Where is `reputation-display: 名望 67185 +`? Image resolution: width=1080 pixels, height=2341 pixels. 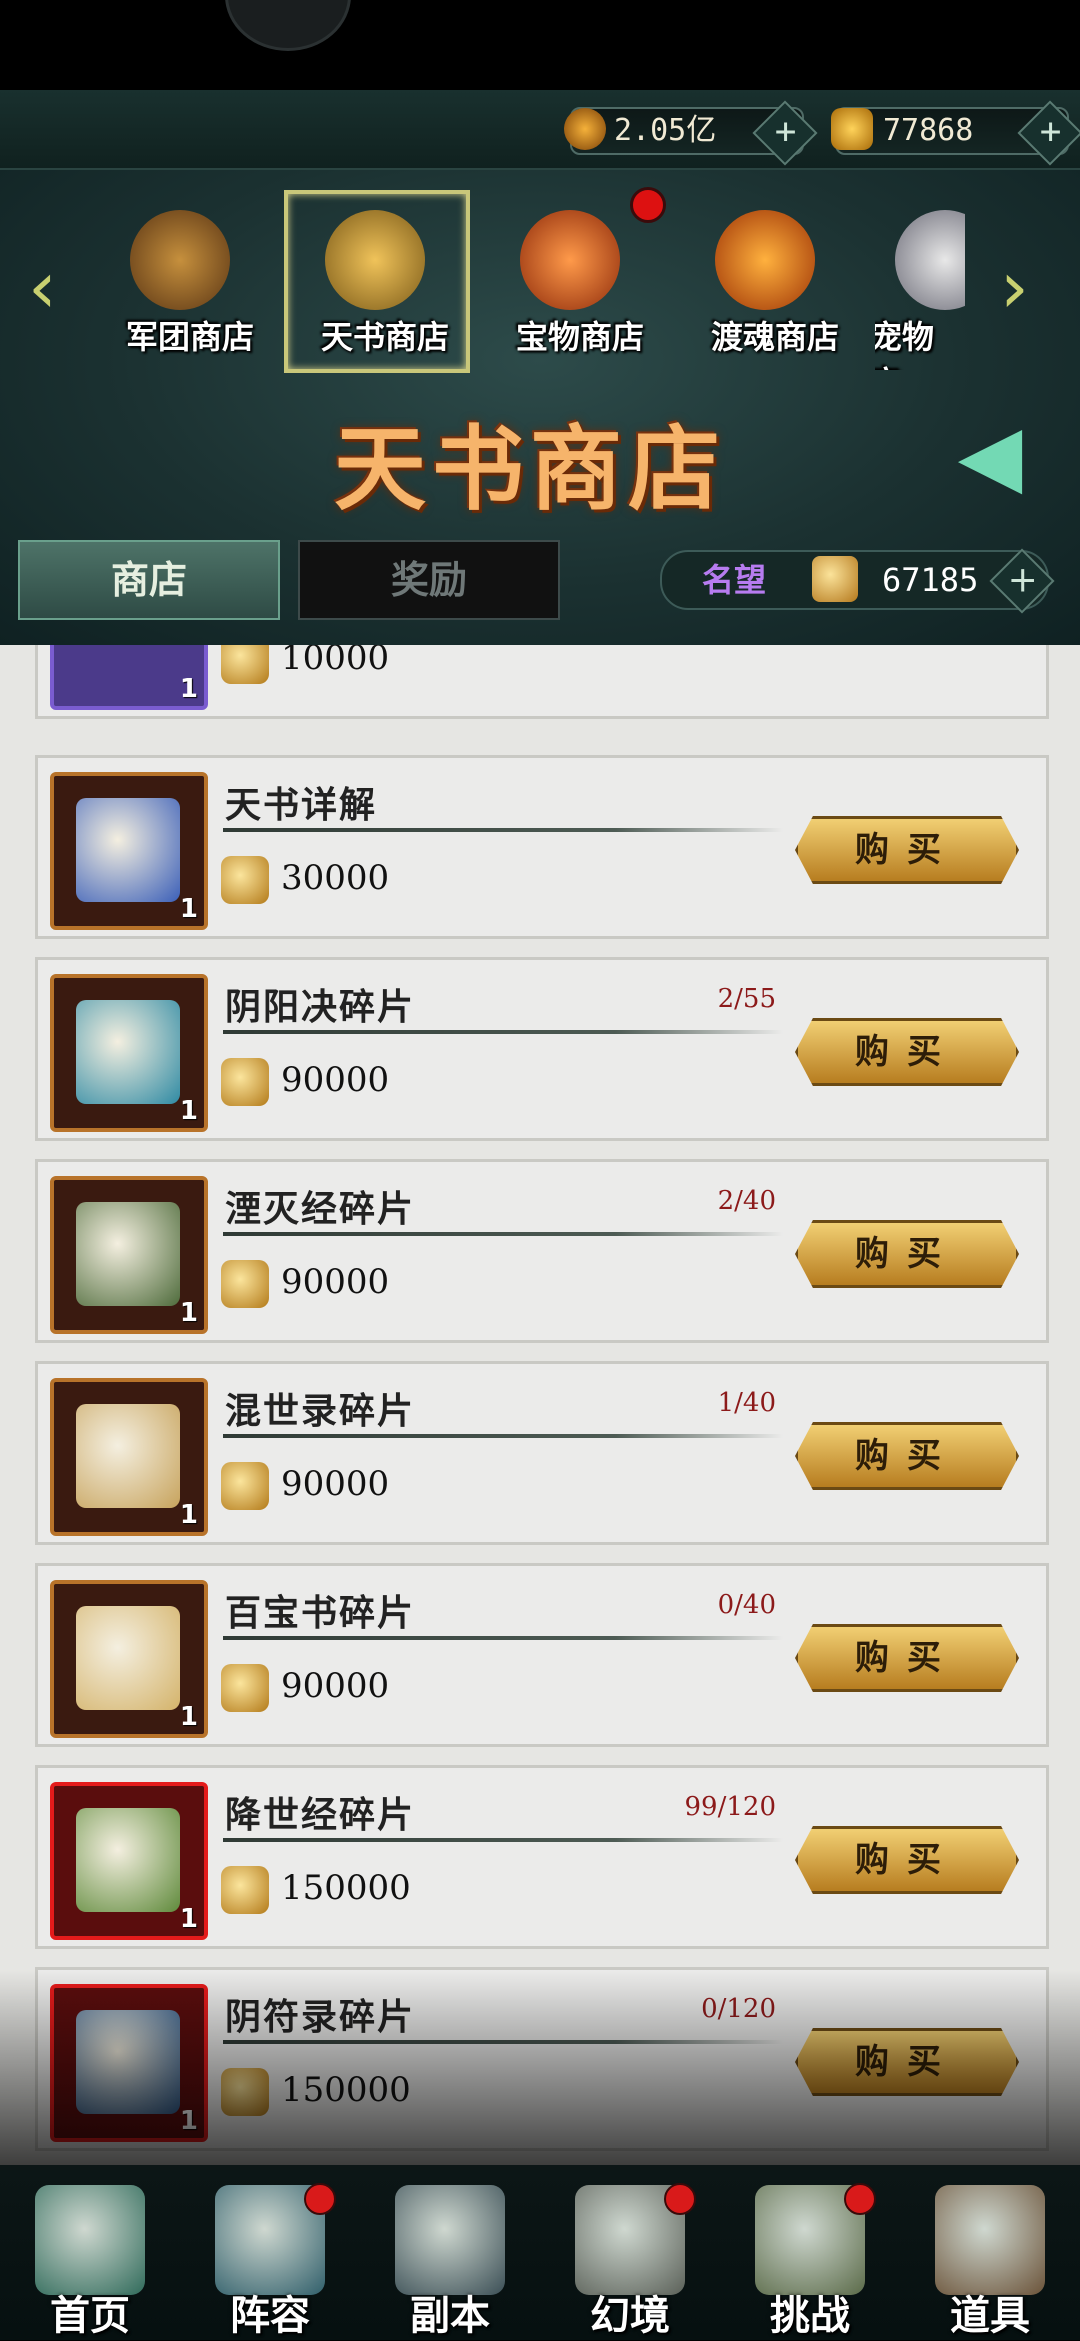 reputation-display: 名望 67185 + is located at coordinates (857, 581).